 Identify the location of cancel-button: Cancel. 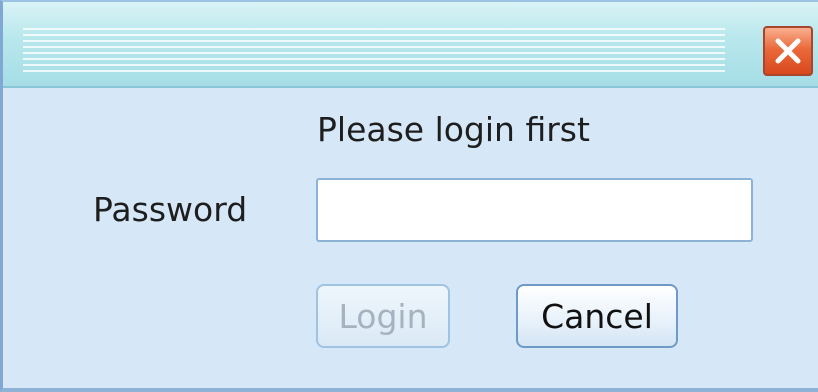
(597, 316).